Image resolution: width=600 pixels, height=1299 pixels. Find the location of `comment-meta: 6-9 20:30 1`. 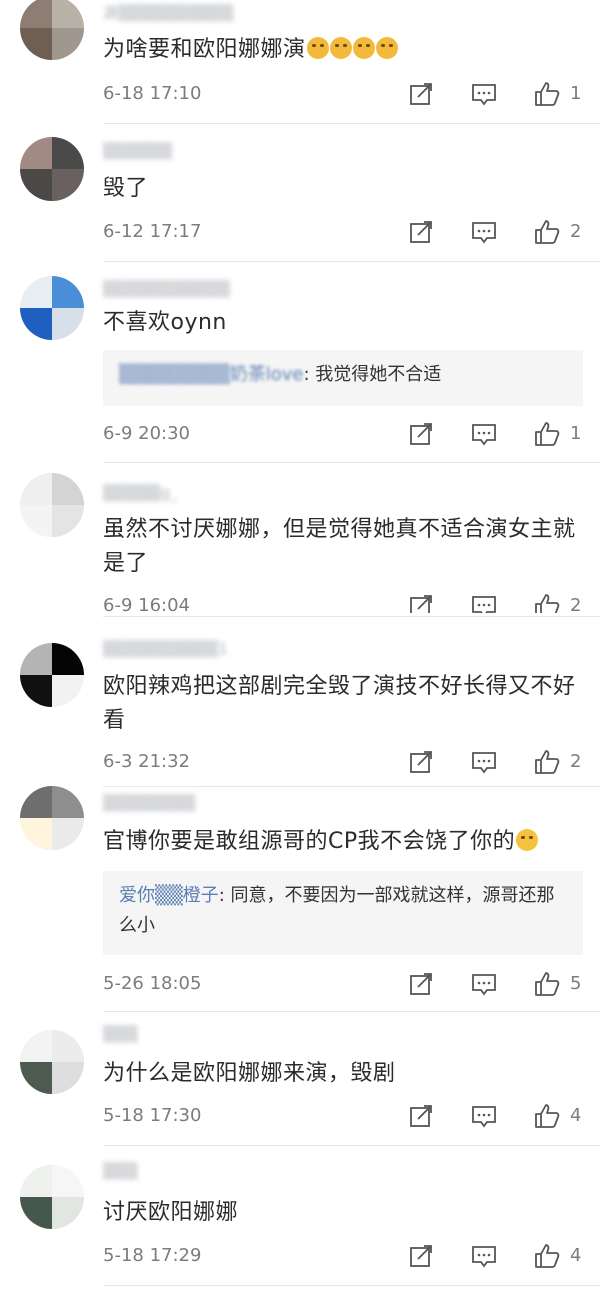

comment-meta: 6-9 20:30 1 is located at coordinates (348, 435).